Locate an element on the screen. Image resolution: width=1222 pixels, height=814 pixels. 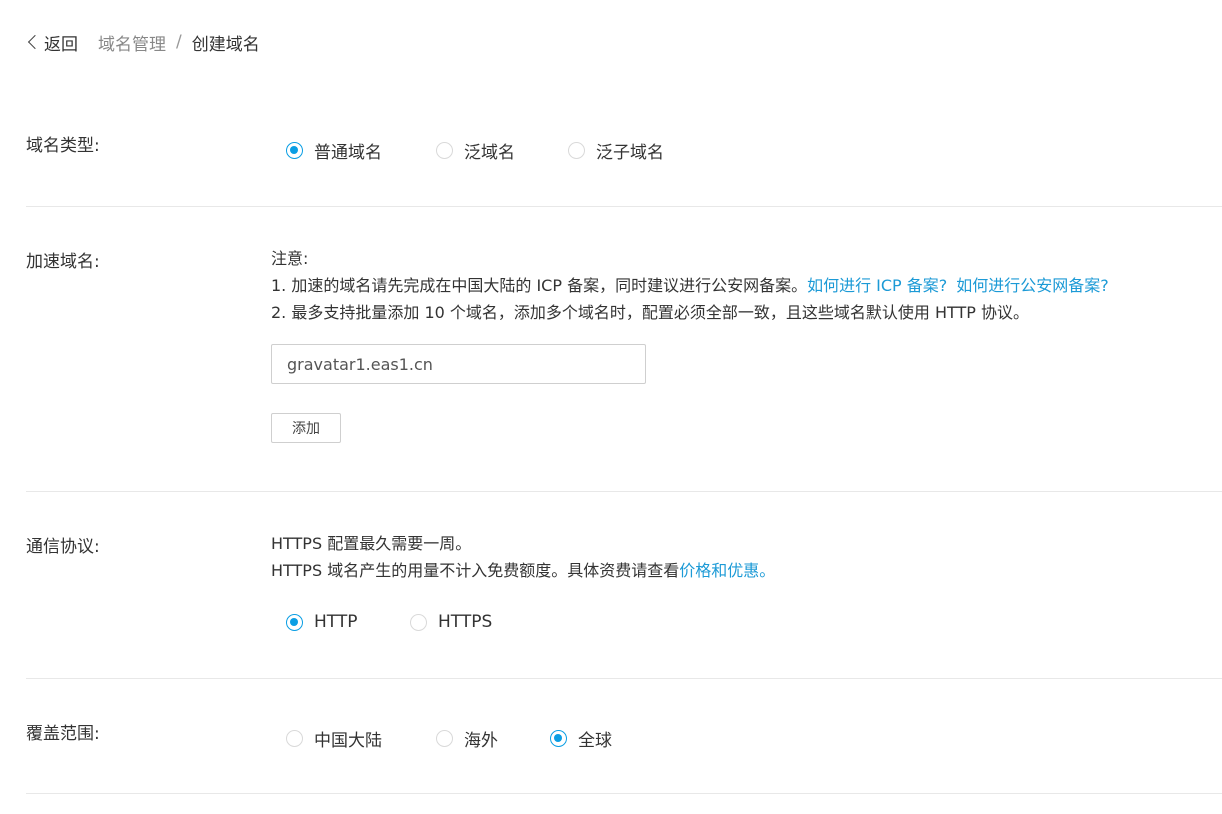
https-note-line-2: HTTPS 域名产生的用量不计入免费额度。具体资费请查看价格和优惠。 is located at coordinates (523, 570).